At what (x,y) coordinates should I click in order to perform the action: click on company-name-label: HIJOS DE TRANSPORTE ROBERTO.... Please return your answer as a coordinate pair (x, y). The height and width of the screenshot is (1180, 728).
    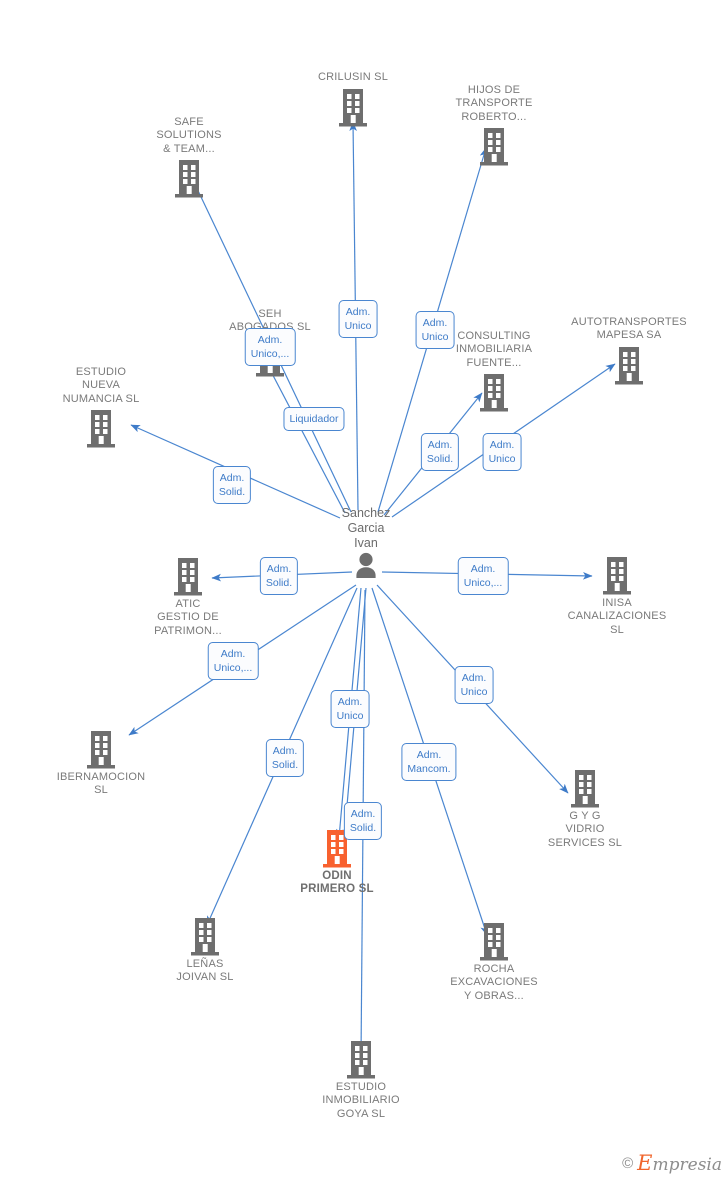
    Looking at the image, I should click on (494, 103).